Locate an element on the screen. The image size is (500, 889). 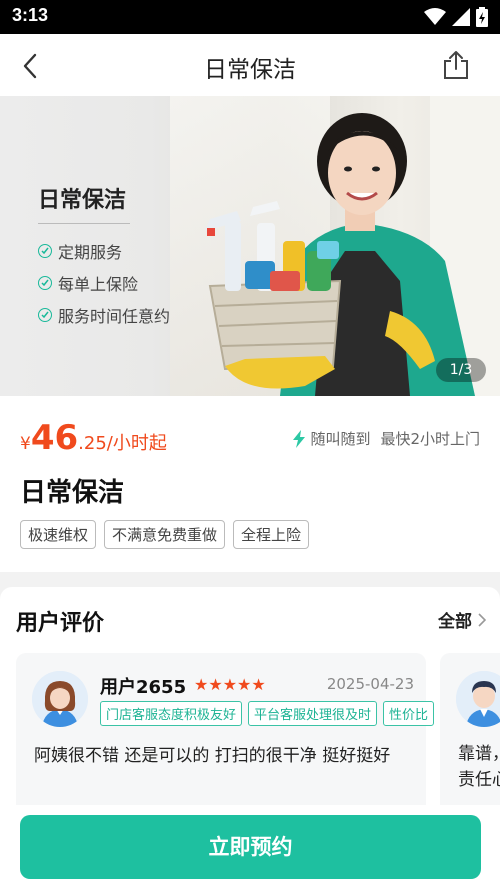
review-card: 靠谱，责任心 is located at coordinates (470, 735).